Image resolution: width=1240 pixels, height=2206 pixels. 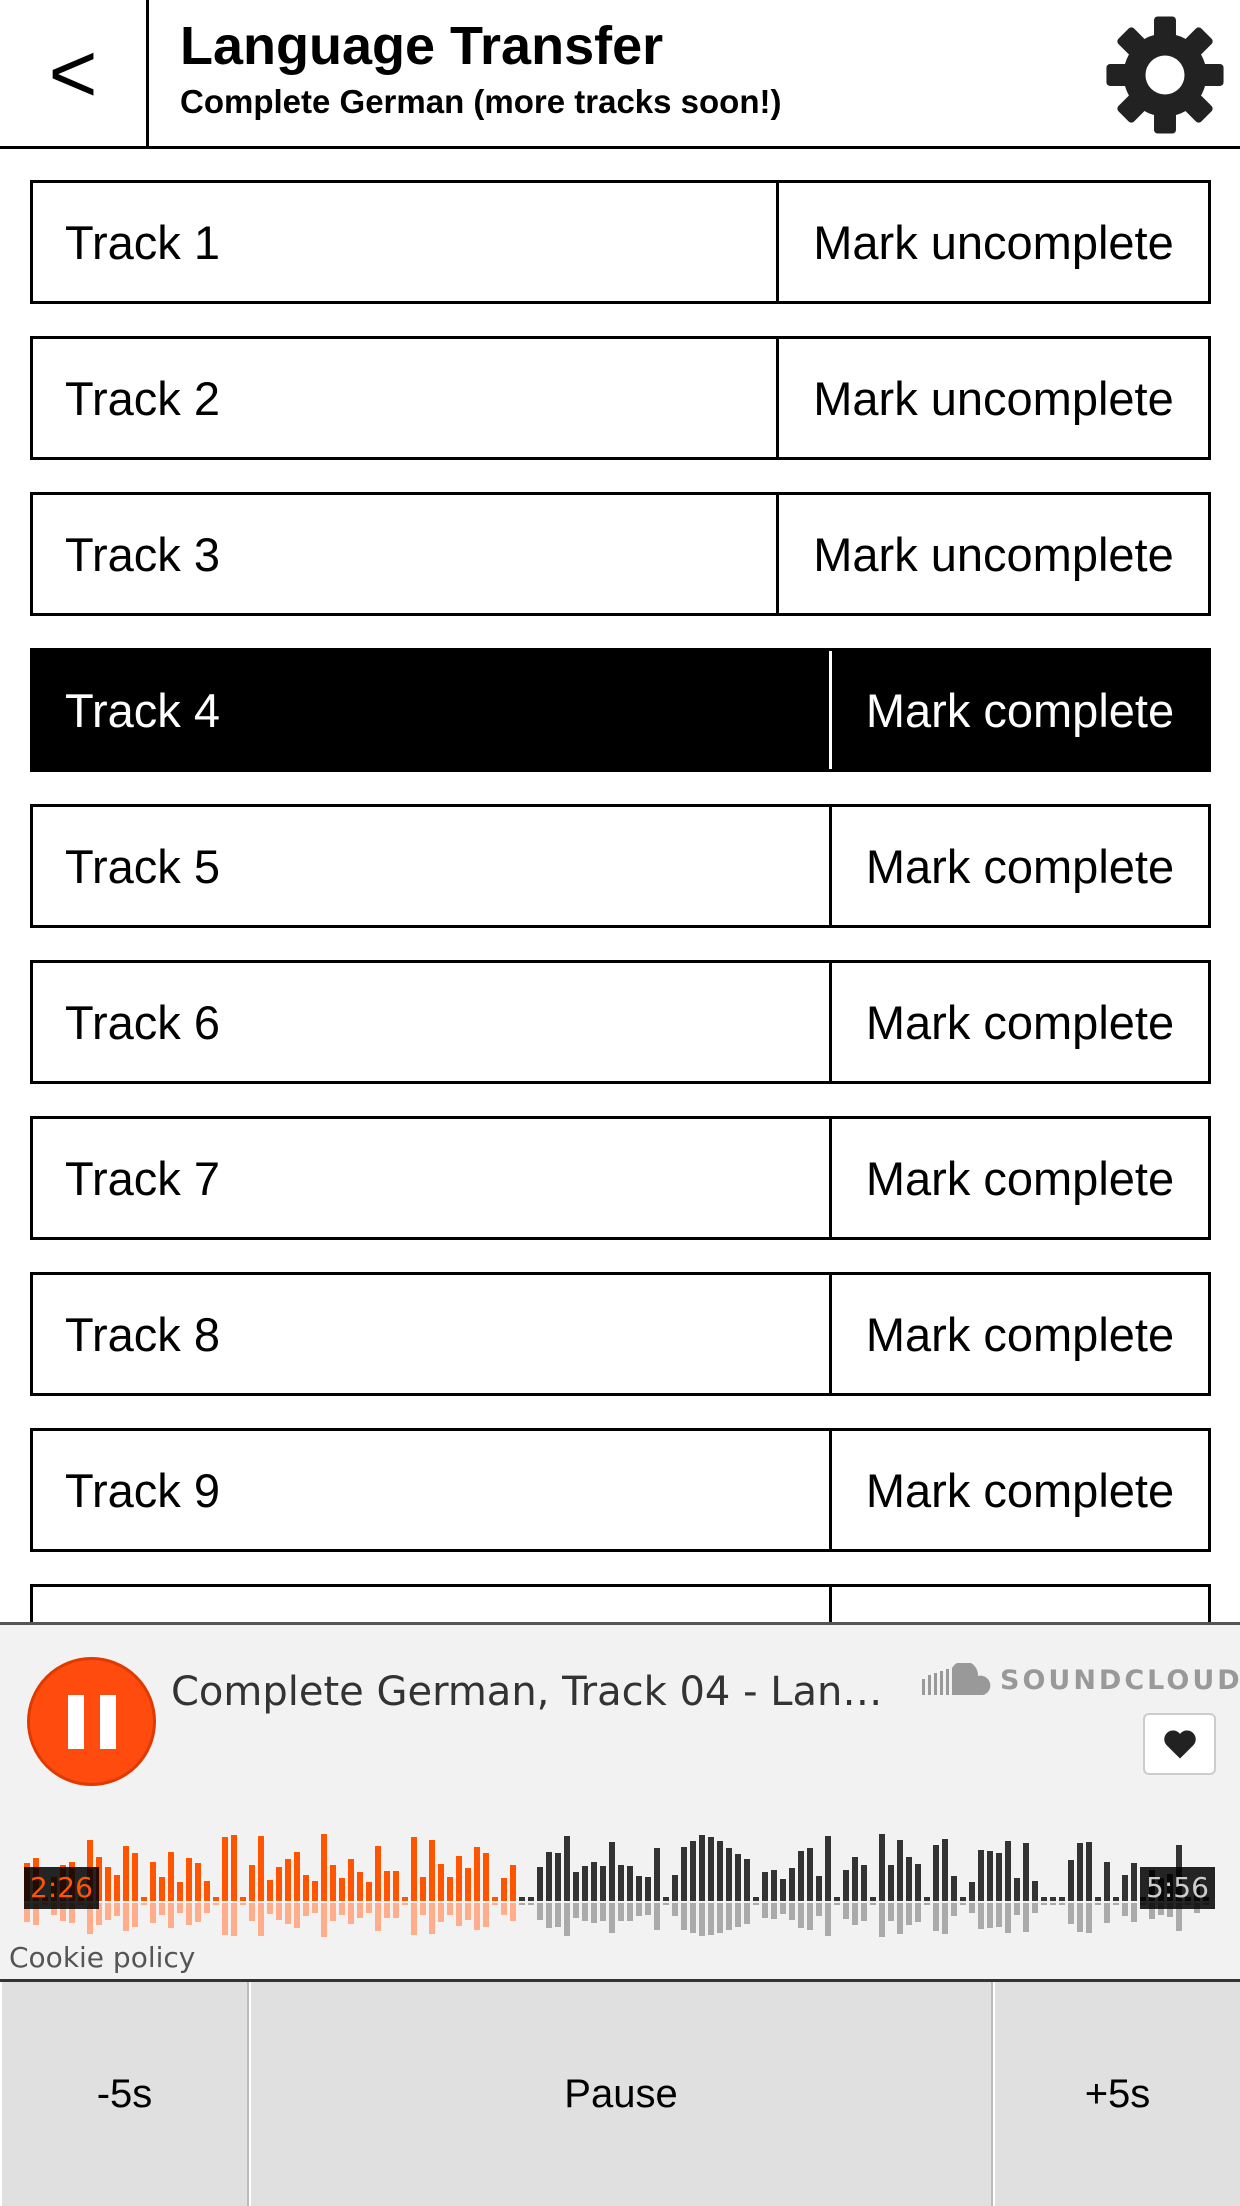 What do you see at coordinates (404, 554) in the screenshot?
I see `track-name: Track 3` at bounding box center [404, 554].